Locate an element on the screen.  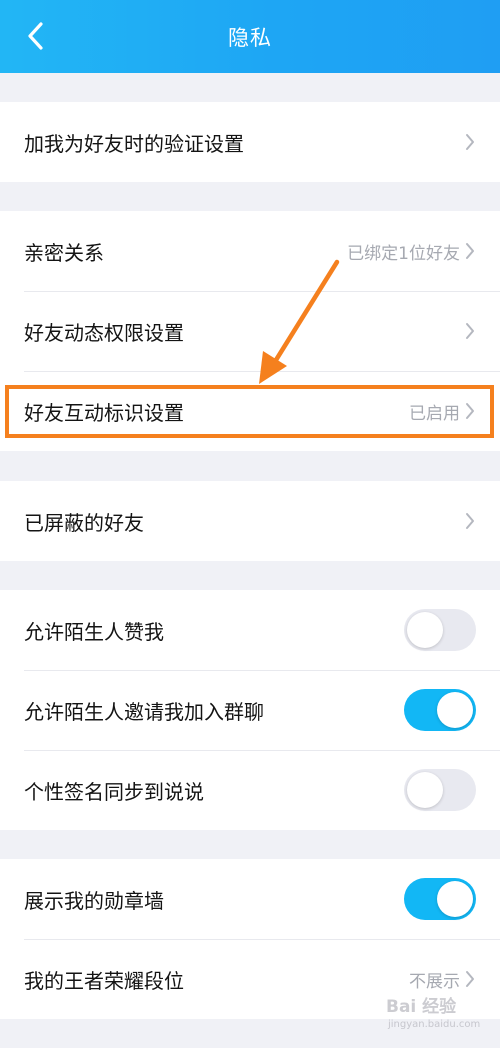
row-label: 我的王者荣耀段位 is located at coordinates (104, 980).